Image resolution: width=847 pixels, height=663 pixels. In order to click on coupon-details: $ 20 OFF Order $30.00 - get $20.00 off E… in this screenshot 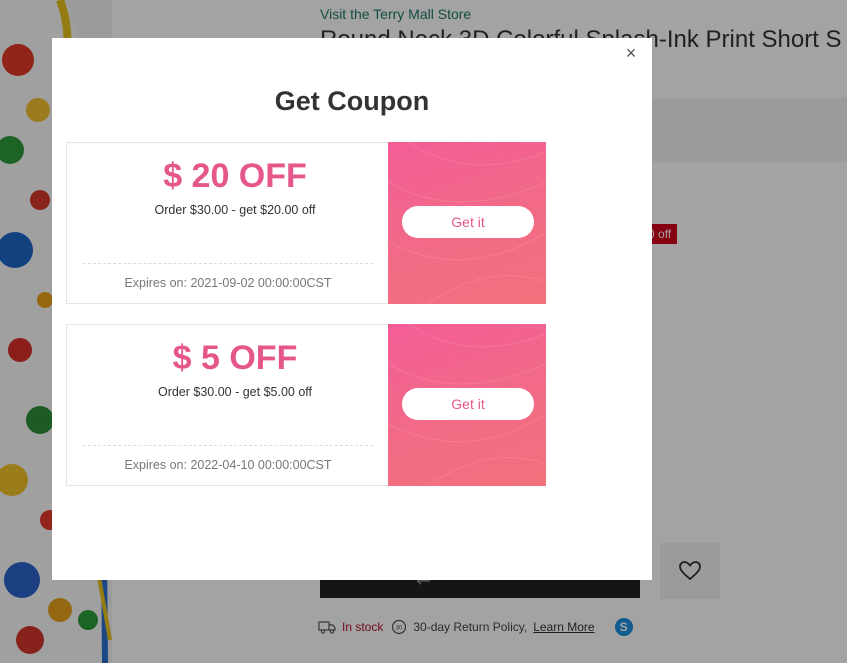, I will do `click(227, 223)`.